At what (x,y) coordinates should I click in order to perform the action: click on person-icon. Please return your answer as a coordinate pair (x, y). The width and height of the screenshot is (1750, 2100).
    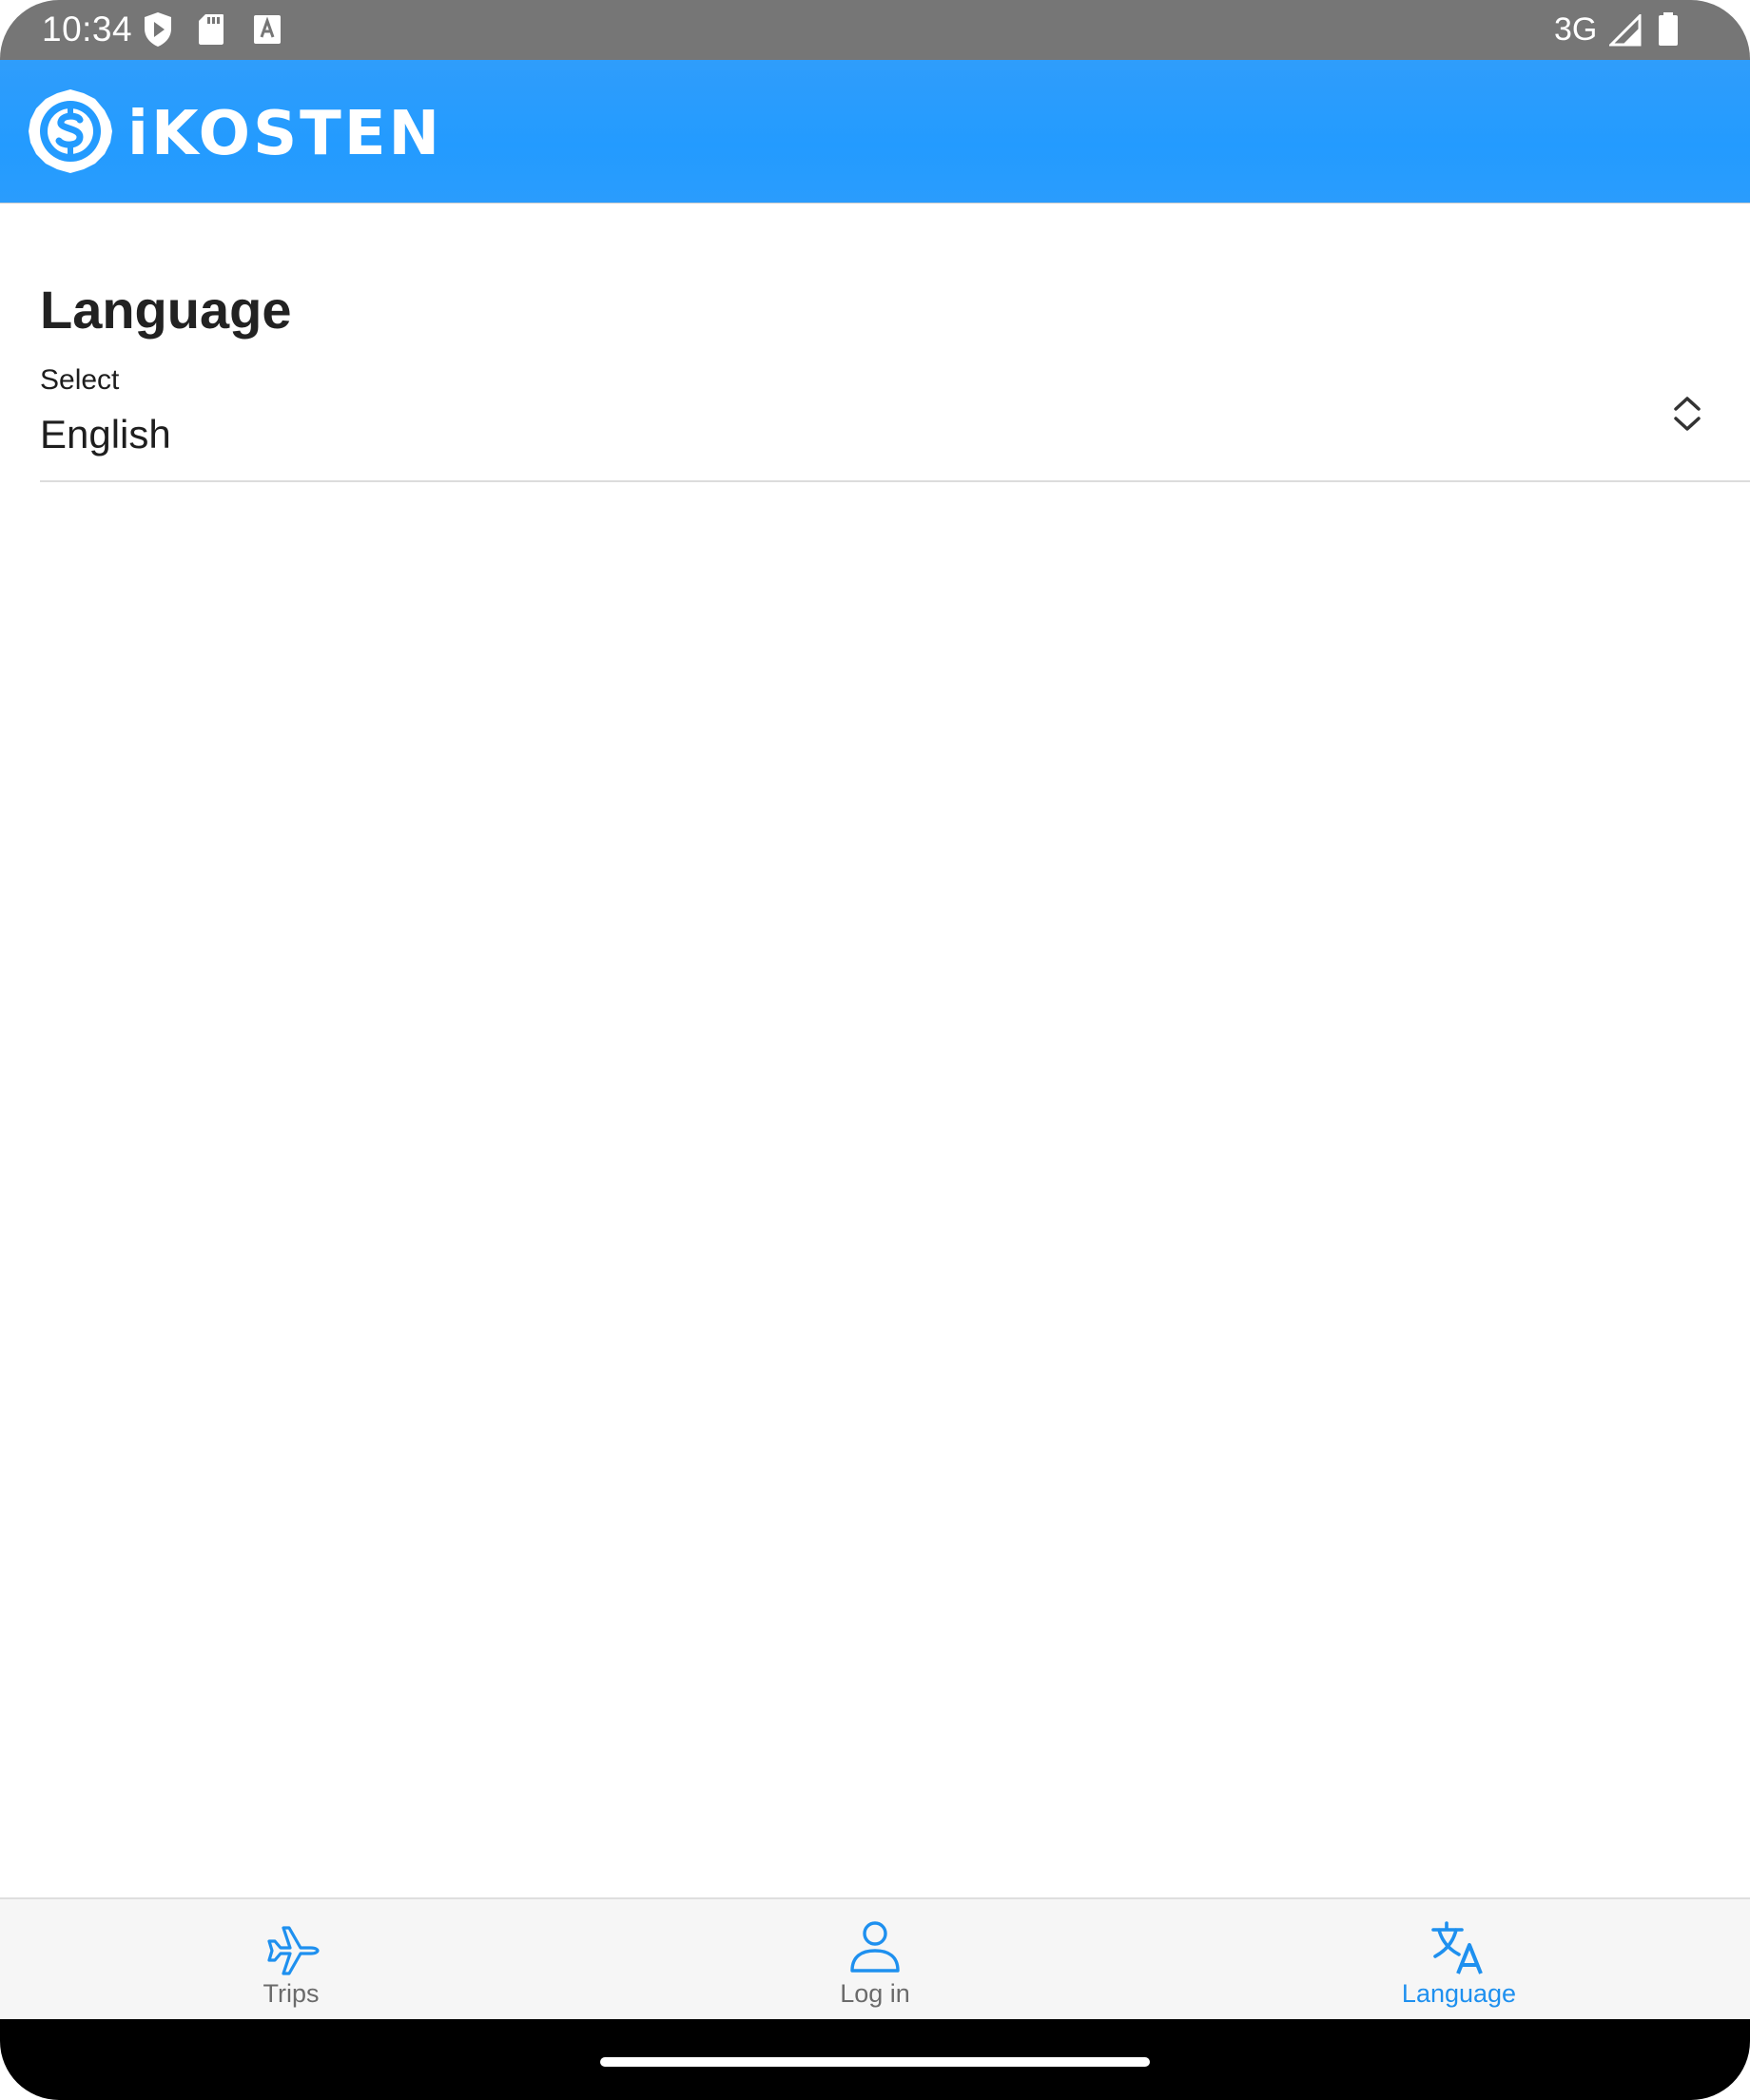
    Looking at the image, I should click on (875, 1947).